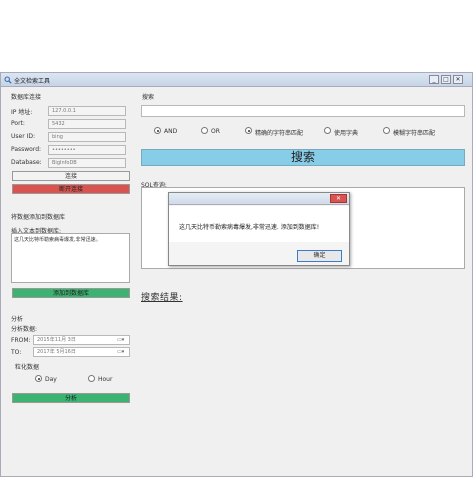 This screenshot has width=473, height=477. Describe the element at coordinates (87, 163) in the screenshot. I see `database-field: BigInfoDB` at that location.